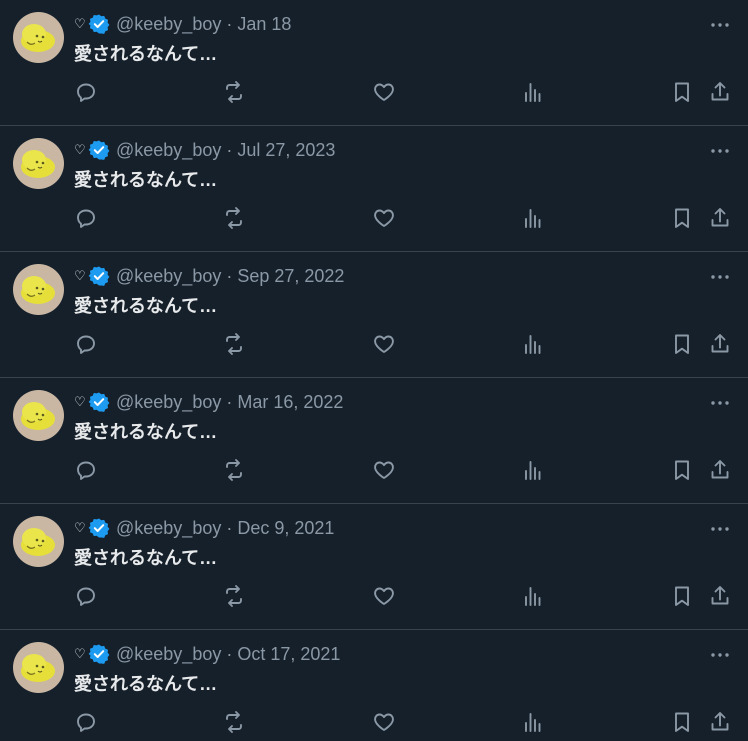  I want to click on tweet-header: ♡ @keeby_boy · Dec 9, 2021, so click(204, 528).